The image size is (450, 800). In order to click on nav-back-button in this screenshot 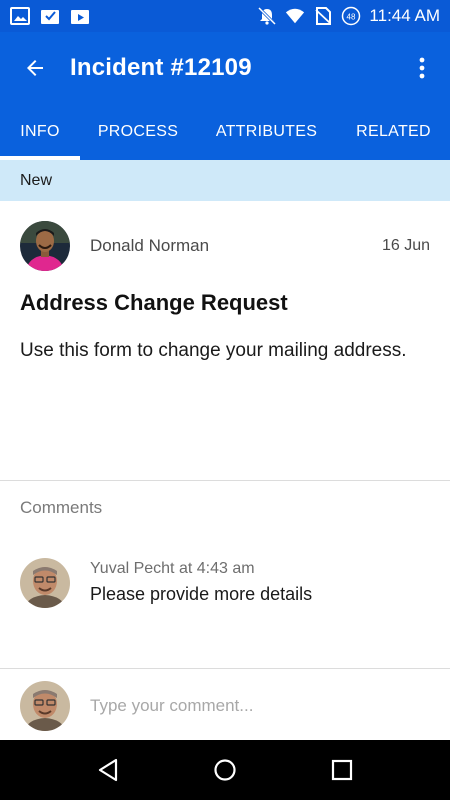, I will do `click(108, 770)`.